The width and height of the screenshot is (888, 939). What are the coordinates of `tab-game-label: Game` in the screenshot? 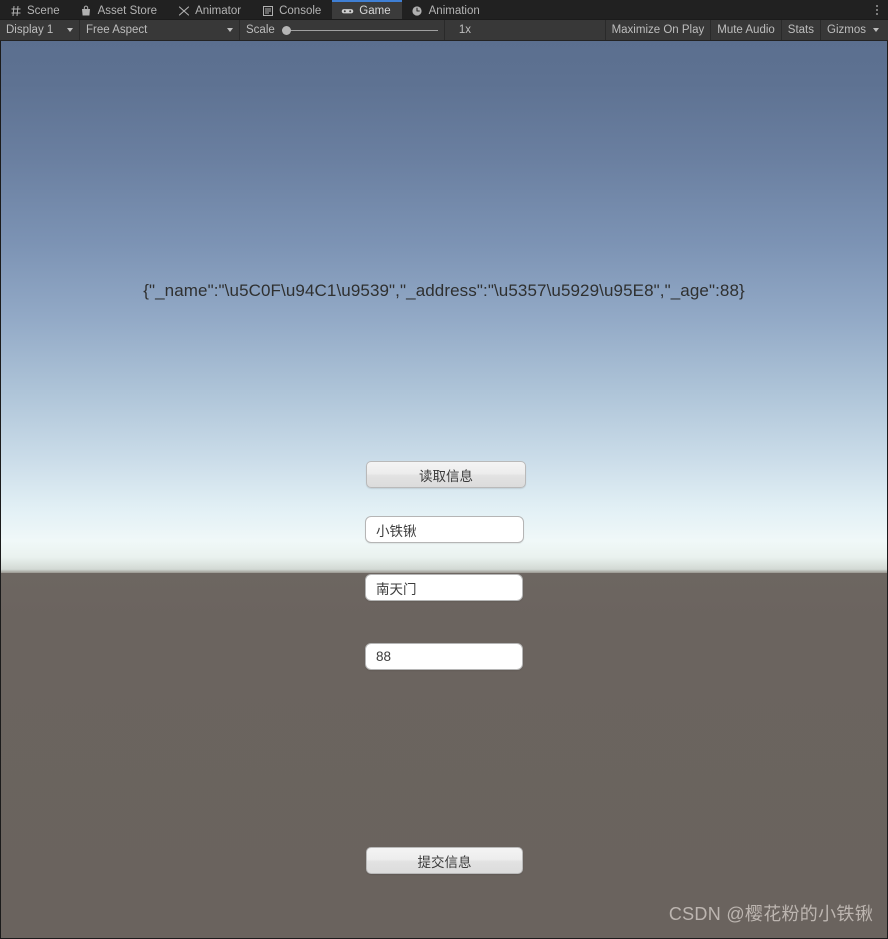 It's located at (375, 10).